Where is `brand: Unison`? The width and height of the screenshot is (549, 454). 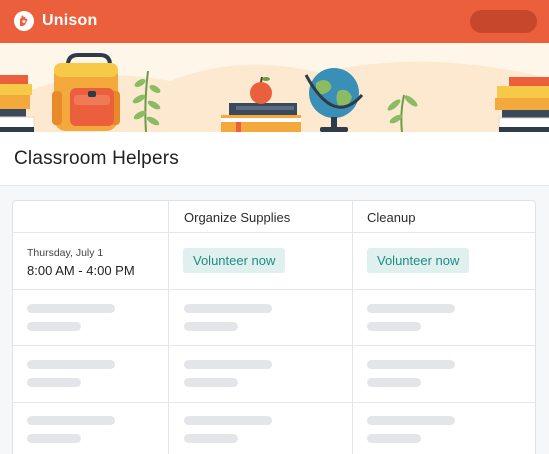 brand: Unison is located at coordinates (55, 21).